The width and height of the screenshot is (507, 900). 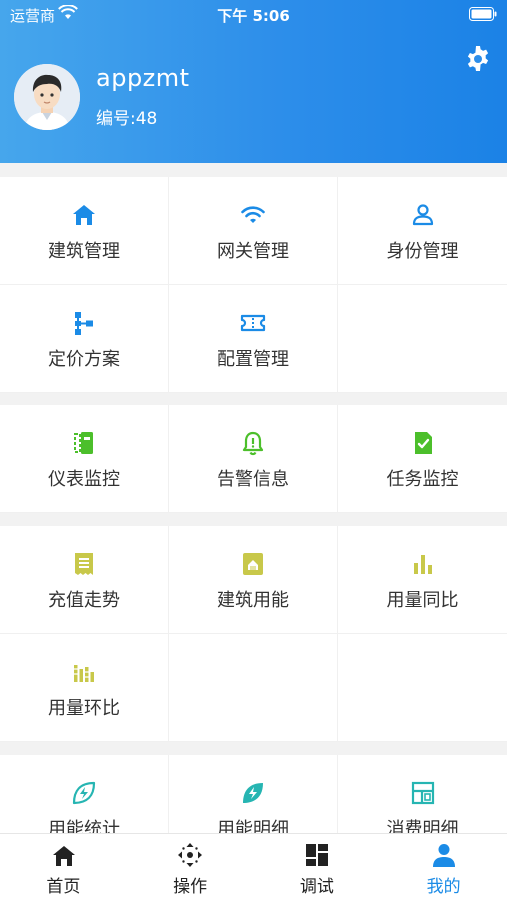 I want to click on menu-section-energy: 用能统计 用能明细 消费明细, so click(x=253, y=794).